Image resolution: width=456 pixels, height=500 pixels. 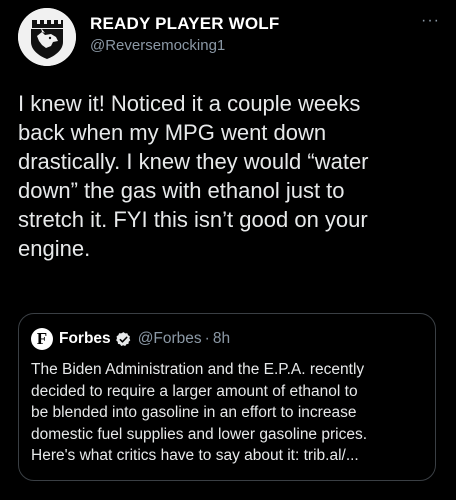 What do you see at coordinates (430, 21) in the screenshot?
I see `more-options-icon: ···` at bounding box center [430, 21].